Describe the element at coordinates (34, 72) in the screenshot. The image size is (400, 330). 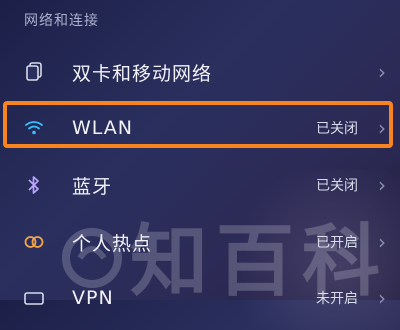
I see `sim-card-icon` at that location.